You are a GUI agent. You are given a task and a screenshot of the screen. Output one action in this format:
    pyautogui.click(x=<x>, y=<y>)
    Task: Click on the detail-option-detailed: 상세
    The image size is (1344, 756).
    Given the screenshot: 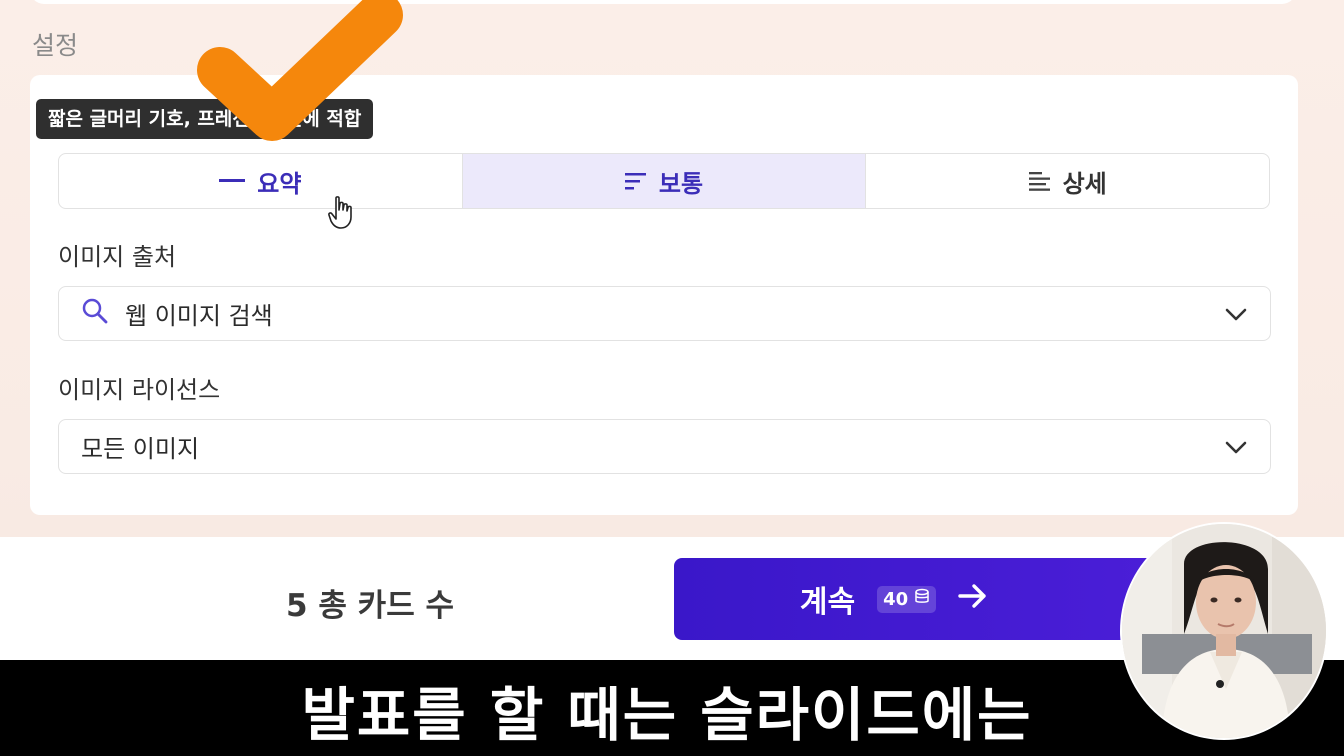 What is the action you would take?
    pyautogui.click(x=1067, y=181)
    